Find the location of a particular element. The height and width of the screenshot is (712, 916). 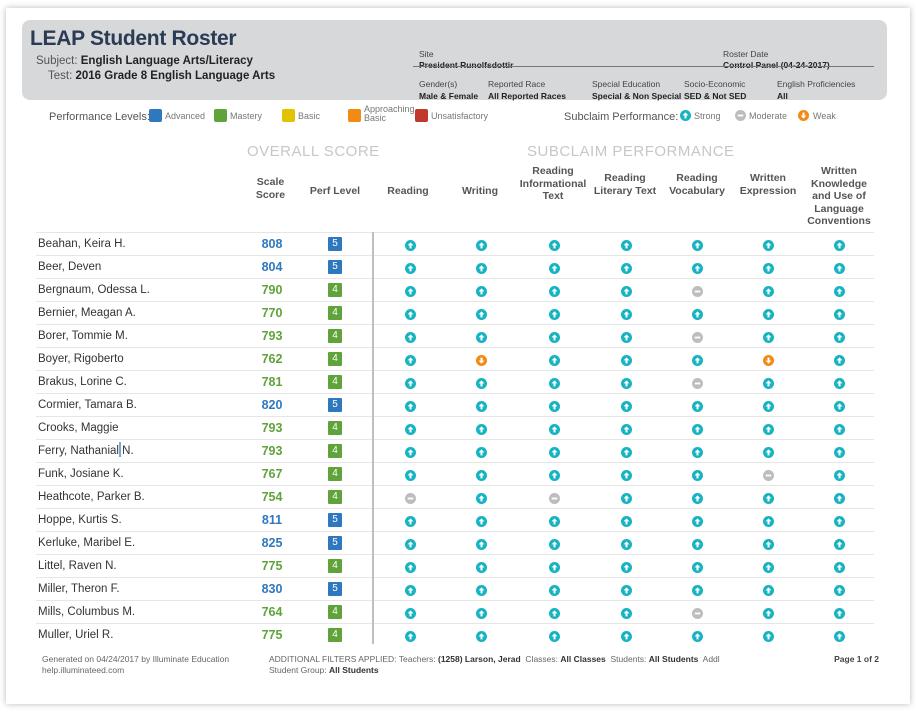

race-label: Reported Race is located at coordinates (517, 84).